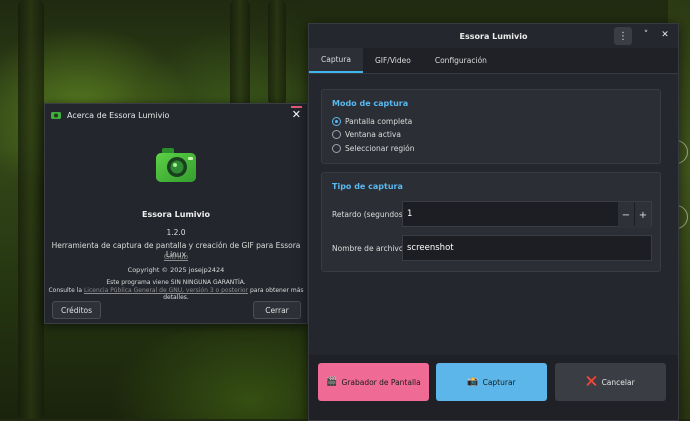 The image size is (690, 421). What do you see at coordinates (176, 165) in the screenshot?
I see `camera-icon` at bounding box center [176, 165].